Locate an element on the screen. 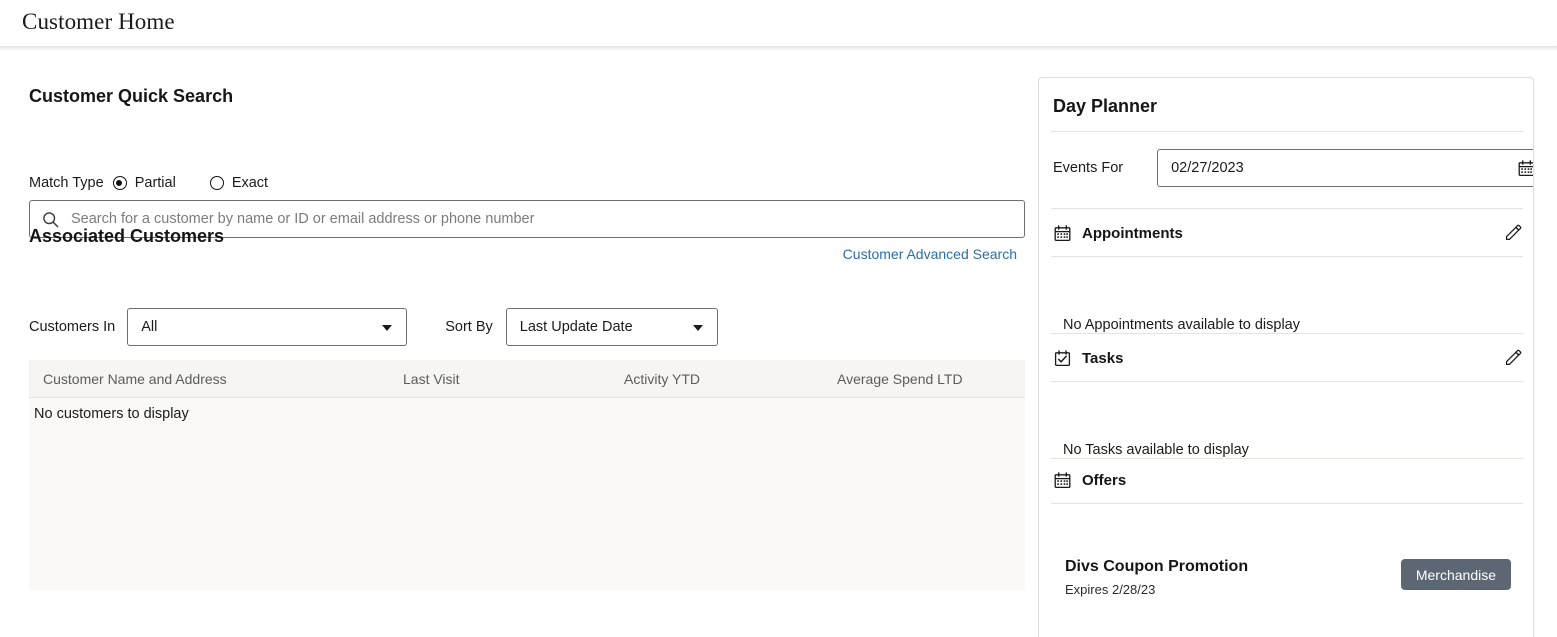 The height and width of the screenshot is (637, 1557). events-for-date-field: 02/27/2023 is located at coordinates (1345, 168).